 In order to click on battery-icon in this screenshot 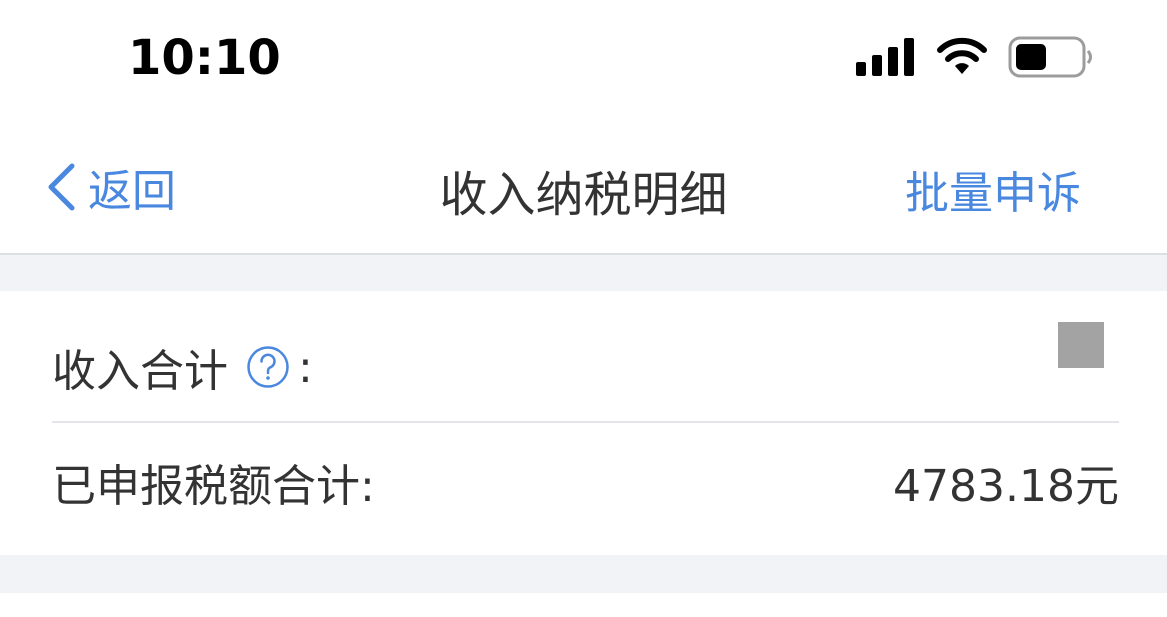, I will do `click(1050, 57)`.